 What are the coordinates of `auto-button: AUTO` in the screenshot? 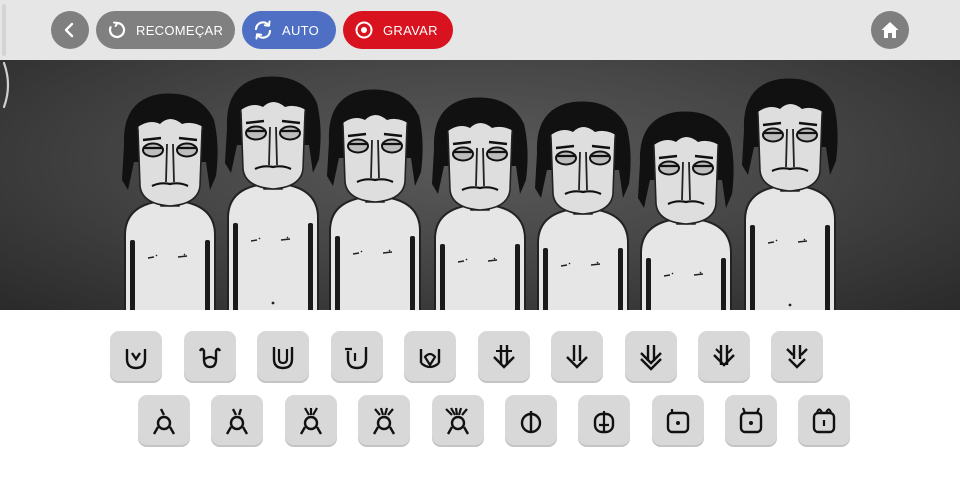 It's located at (289, 30).